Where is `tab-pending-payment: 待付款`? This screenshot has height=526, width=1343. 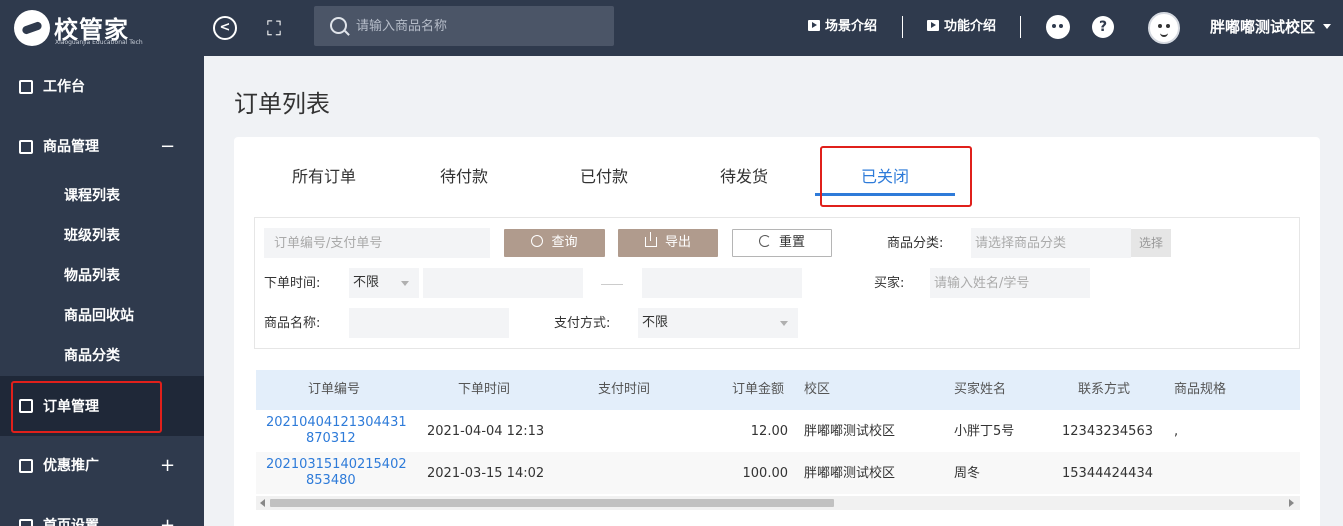 tab-pending-payment: 待付款 is located at coordinates (464, 177).